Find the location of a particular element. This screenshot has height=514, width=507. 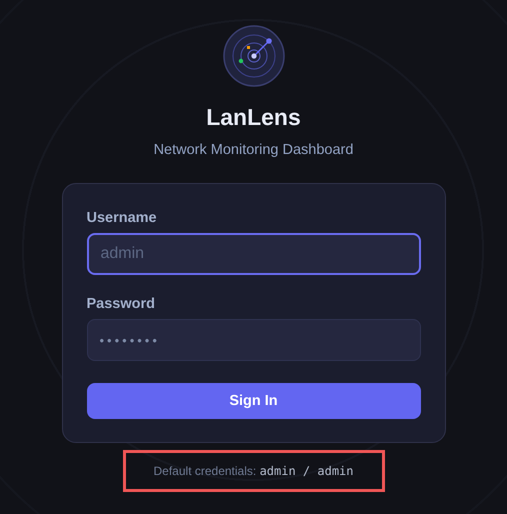

username-field: admin is located at coordinates (253, 254).